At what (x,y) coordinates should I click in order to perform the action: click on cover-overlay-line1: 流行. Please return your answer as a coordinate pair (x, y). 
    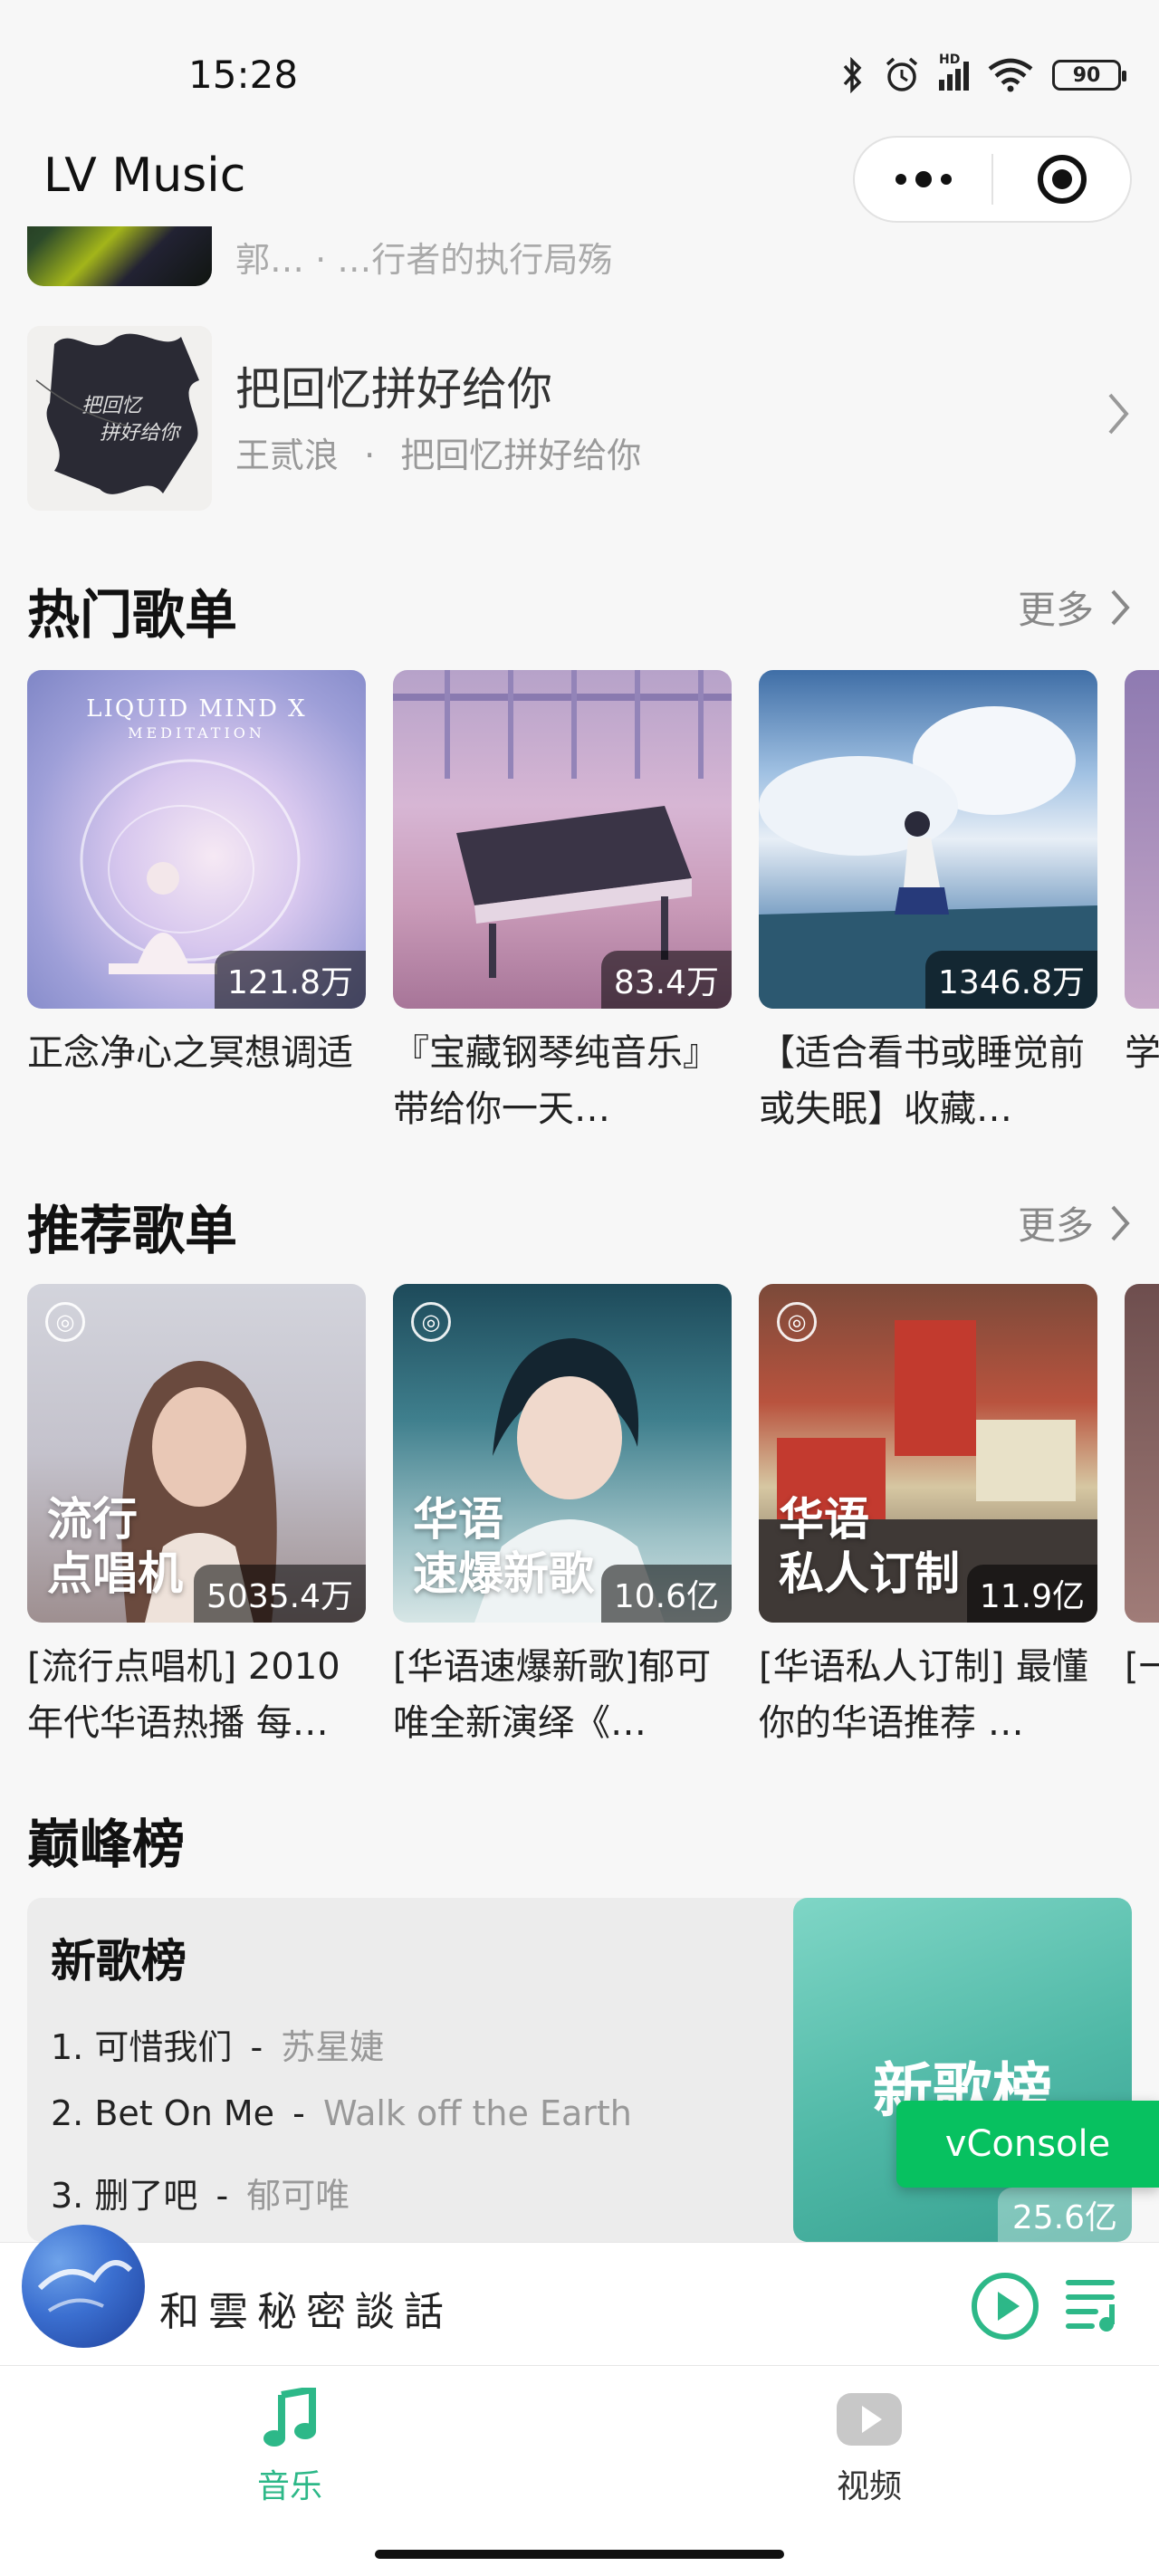
    Looking at the image, I should click on (93, 1519).